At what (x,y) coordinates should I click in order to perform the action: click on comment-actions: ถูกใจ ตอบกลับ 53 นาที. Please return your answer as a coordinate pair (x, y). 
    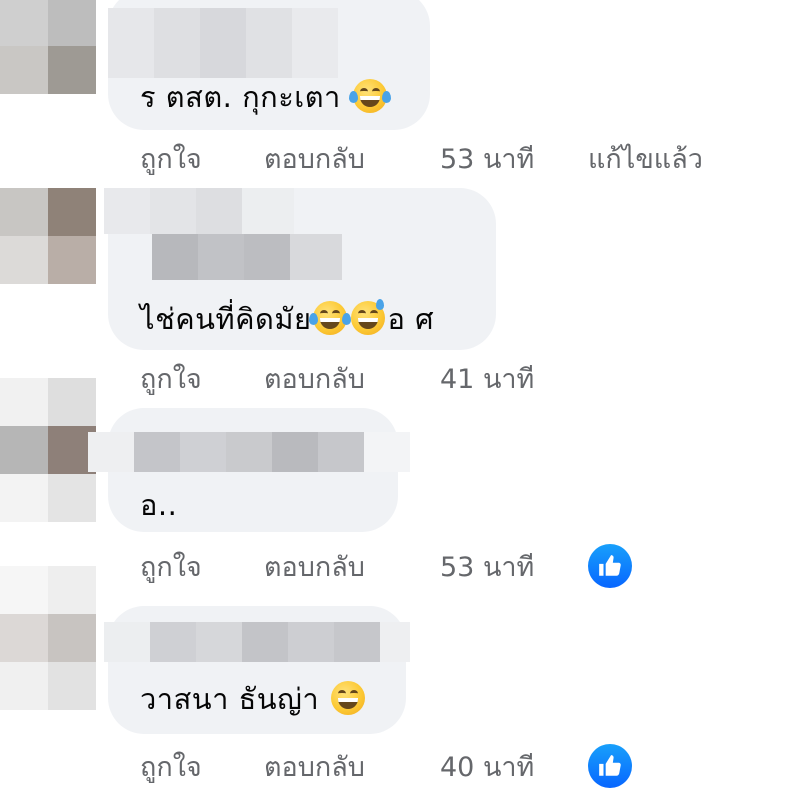
    Looking at the image, I should click on (364, 566).